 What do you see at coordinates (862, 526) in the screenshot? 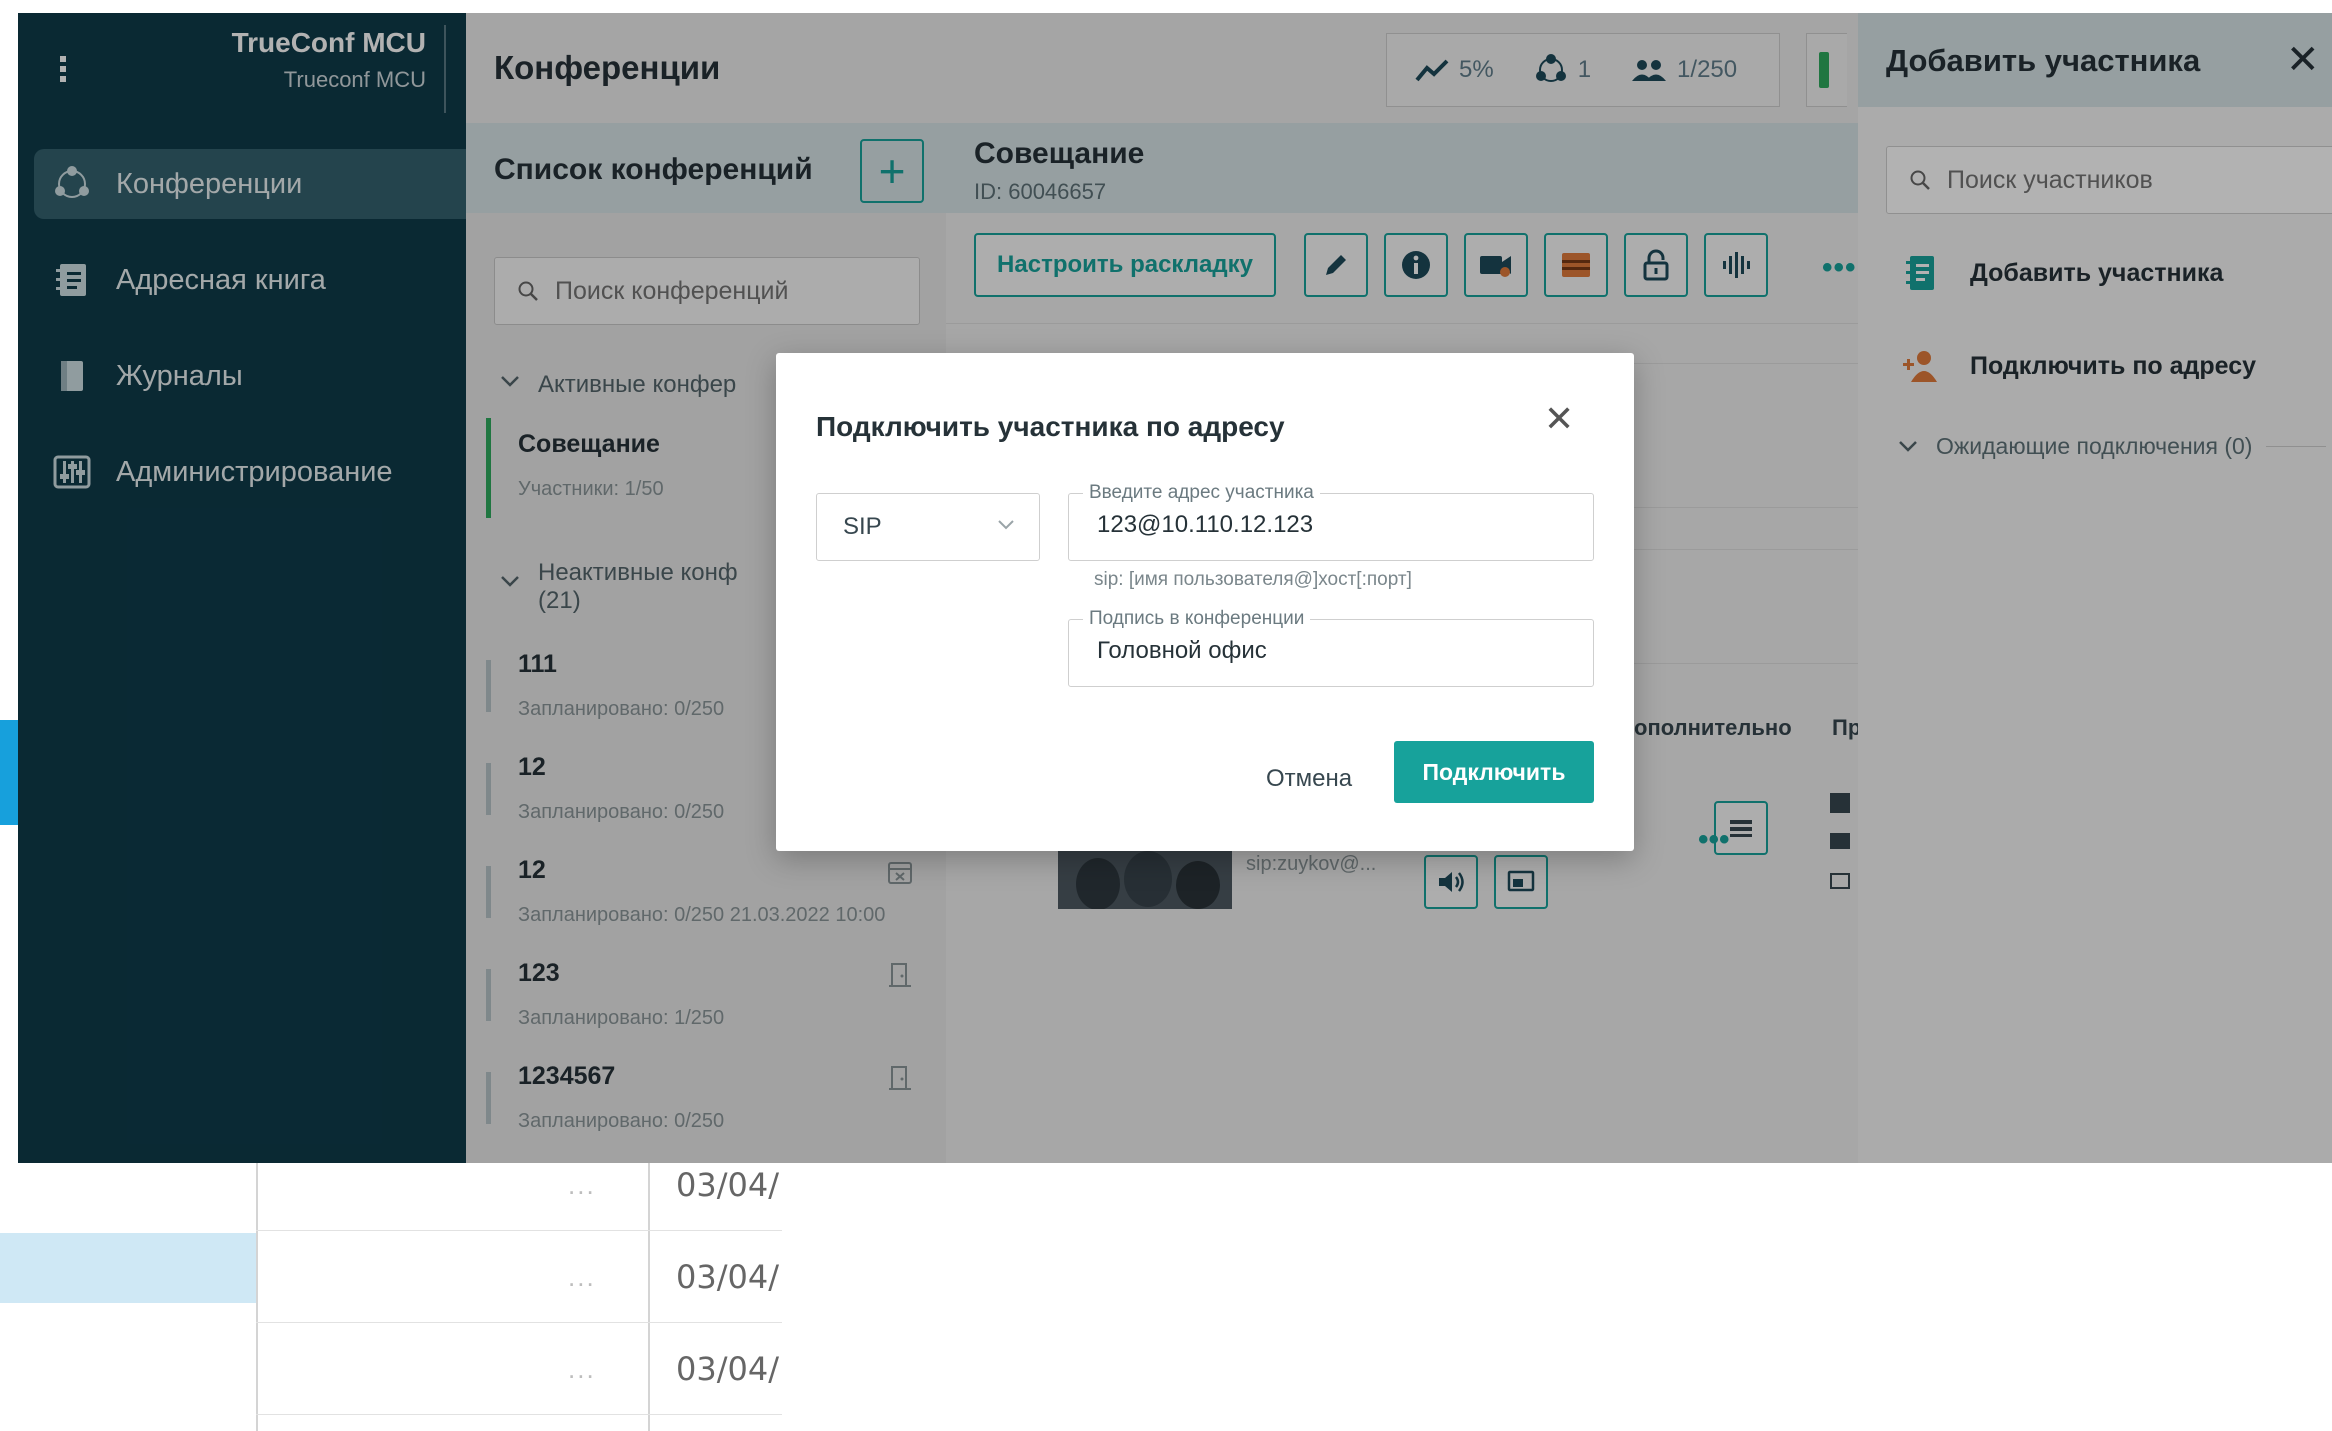
I see `protocol-value: SIP` at bounding box center [862, 526].